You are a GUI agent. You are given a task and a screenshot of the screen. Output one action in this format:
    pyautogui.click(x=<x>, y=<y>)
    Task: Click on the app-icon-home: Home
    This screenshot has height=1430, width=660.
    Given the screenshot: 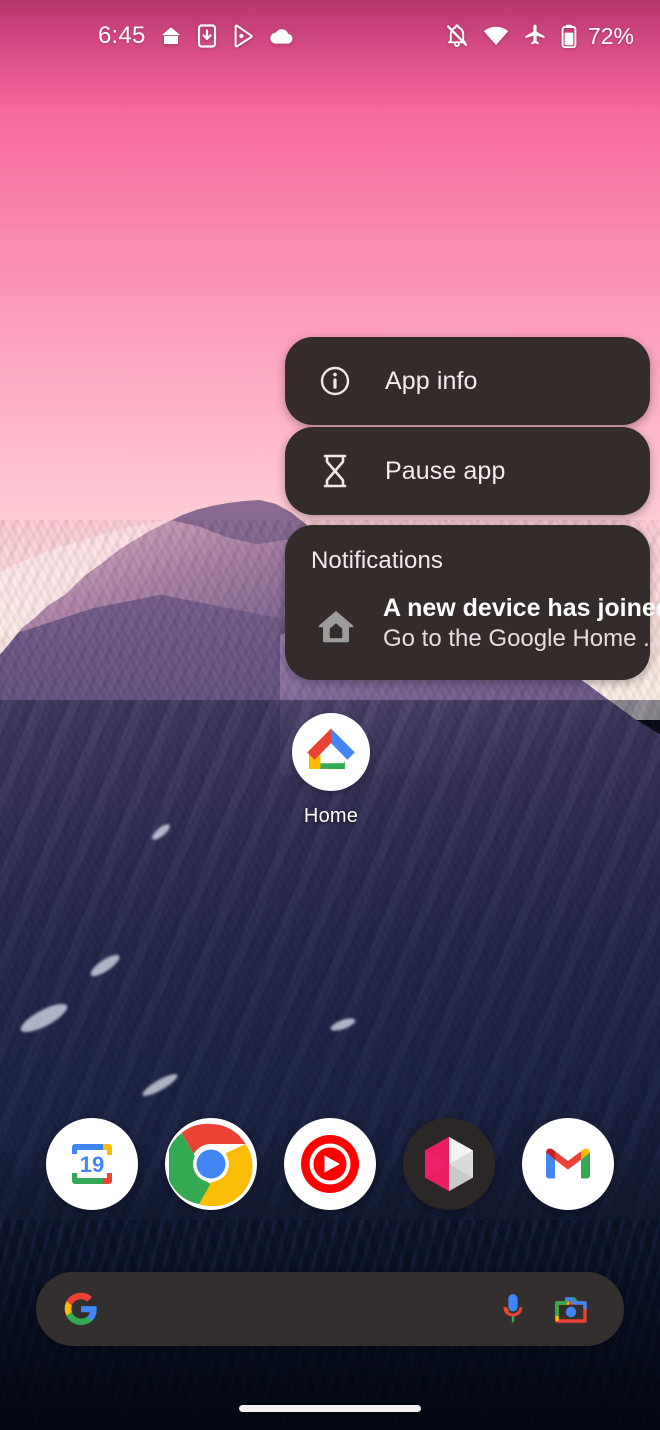 What is the action you would take?
    pyautogui.click(x=331, y=770)
    